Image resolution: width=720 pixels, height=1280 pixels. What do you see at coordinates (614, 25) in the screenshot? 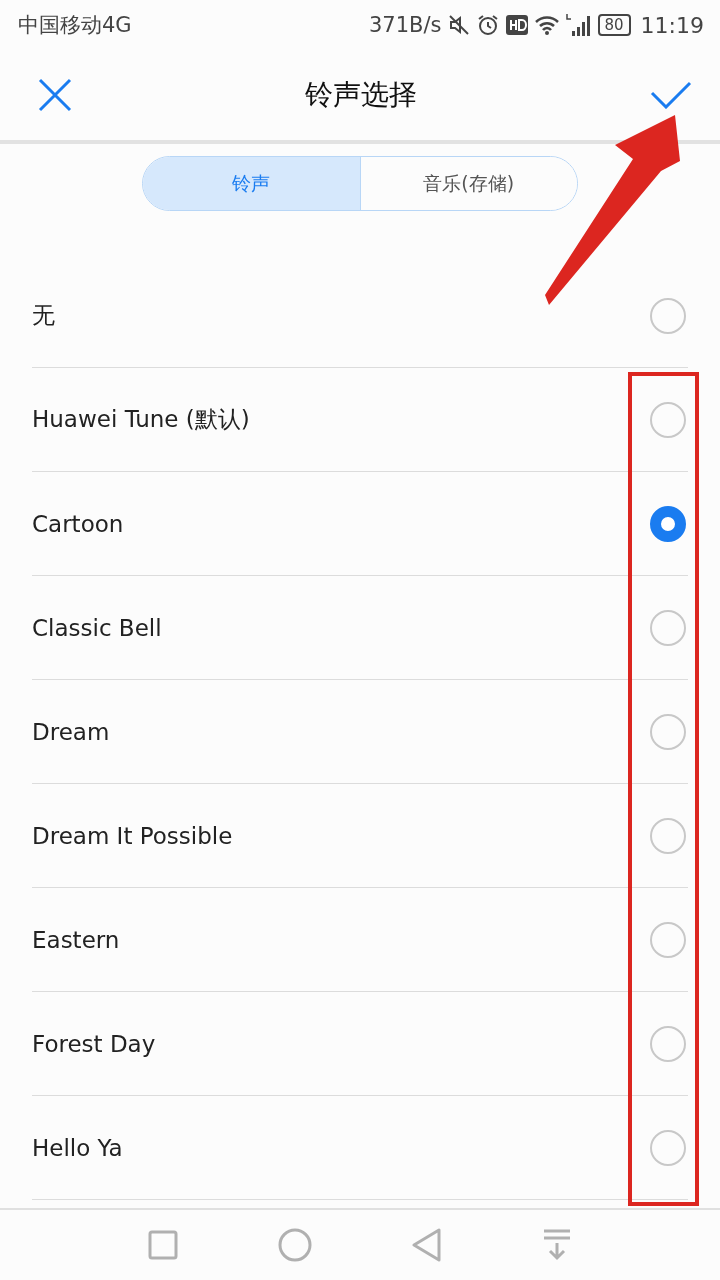
I see `battery-level: 80` at bounding box center [614, 25].